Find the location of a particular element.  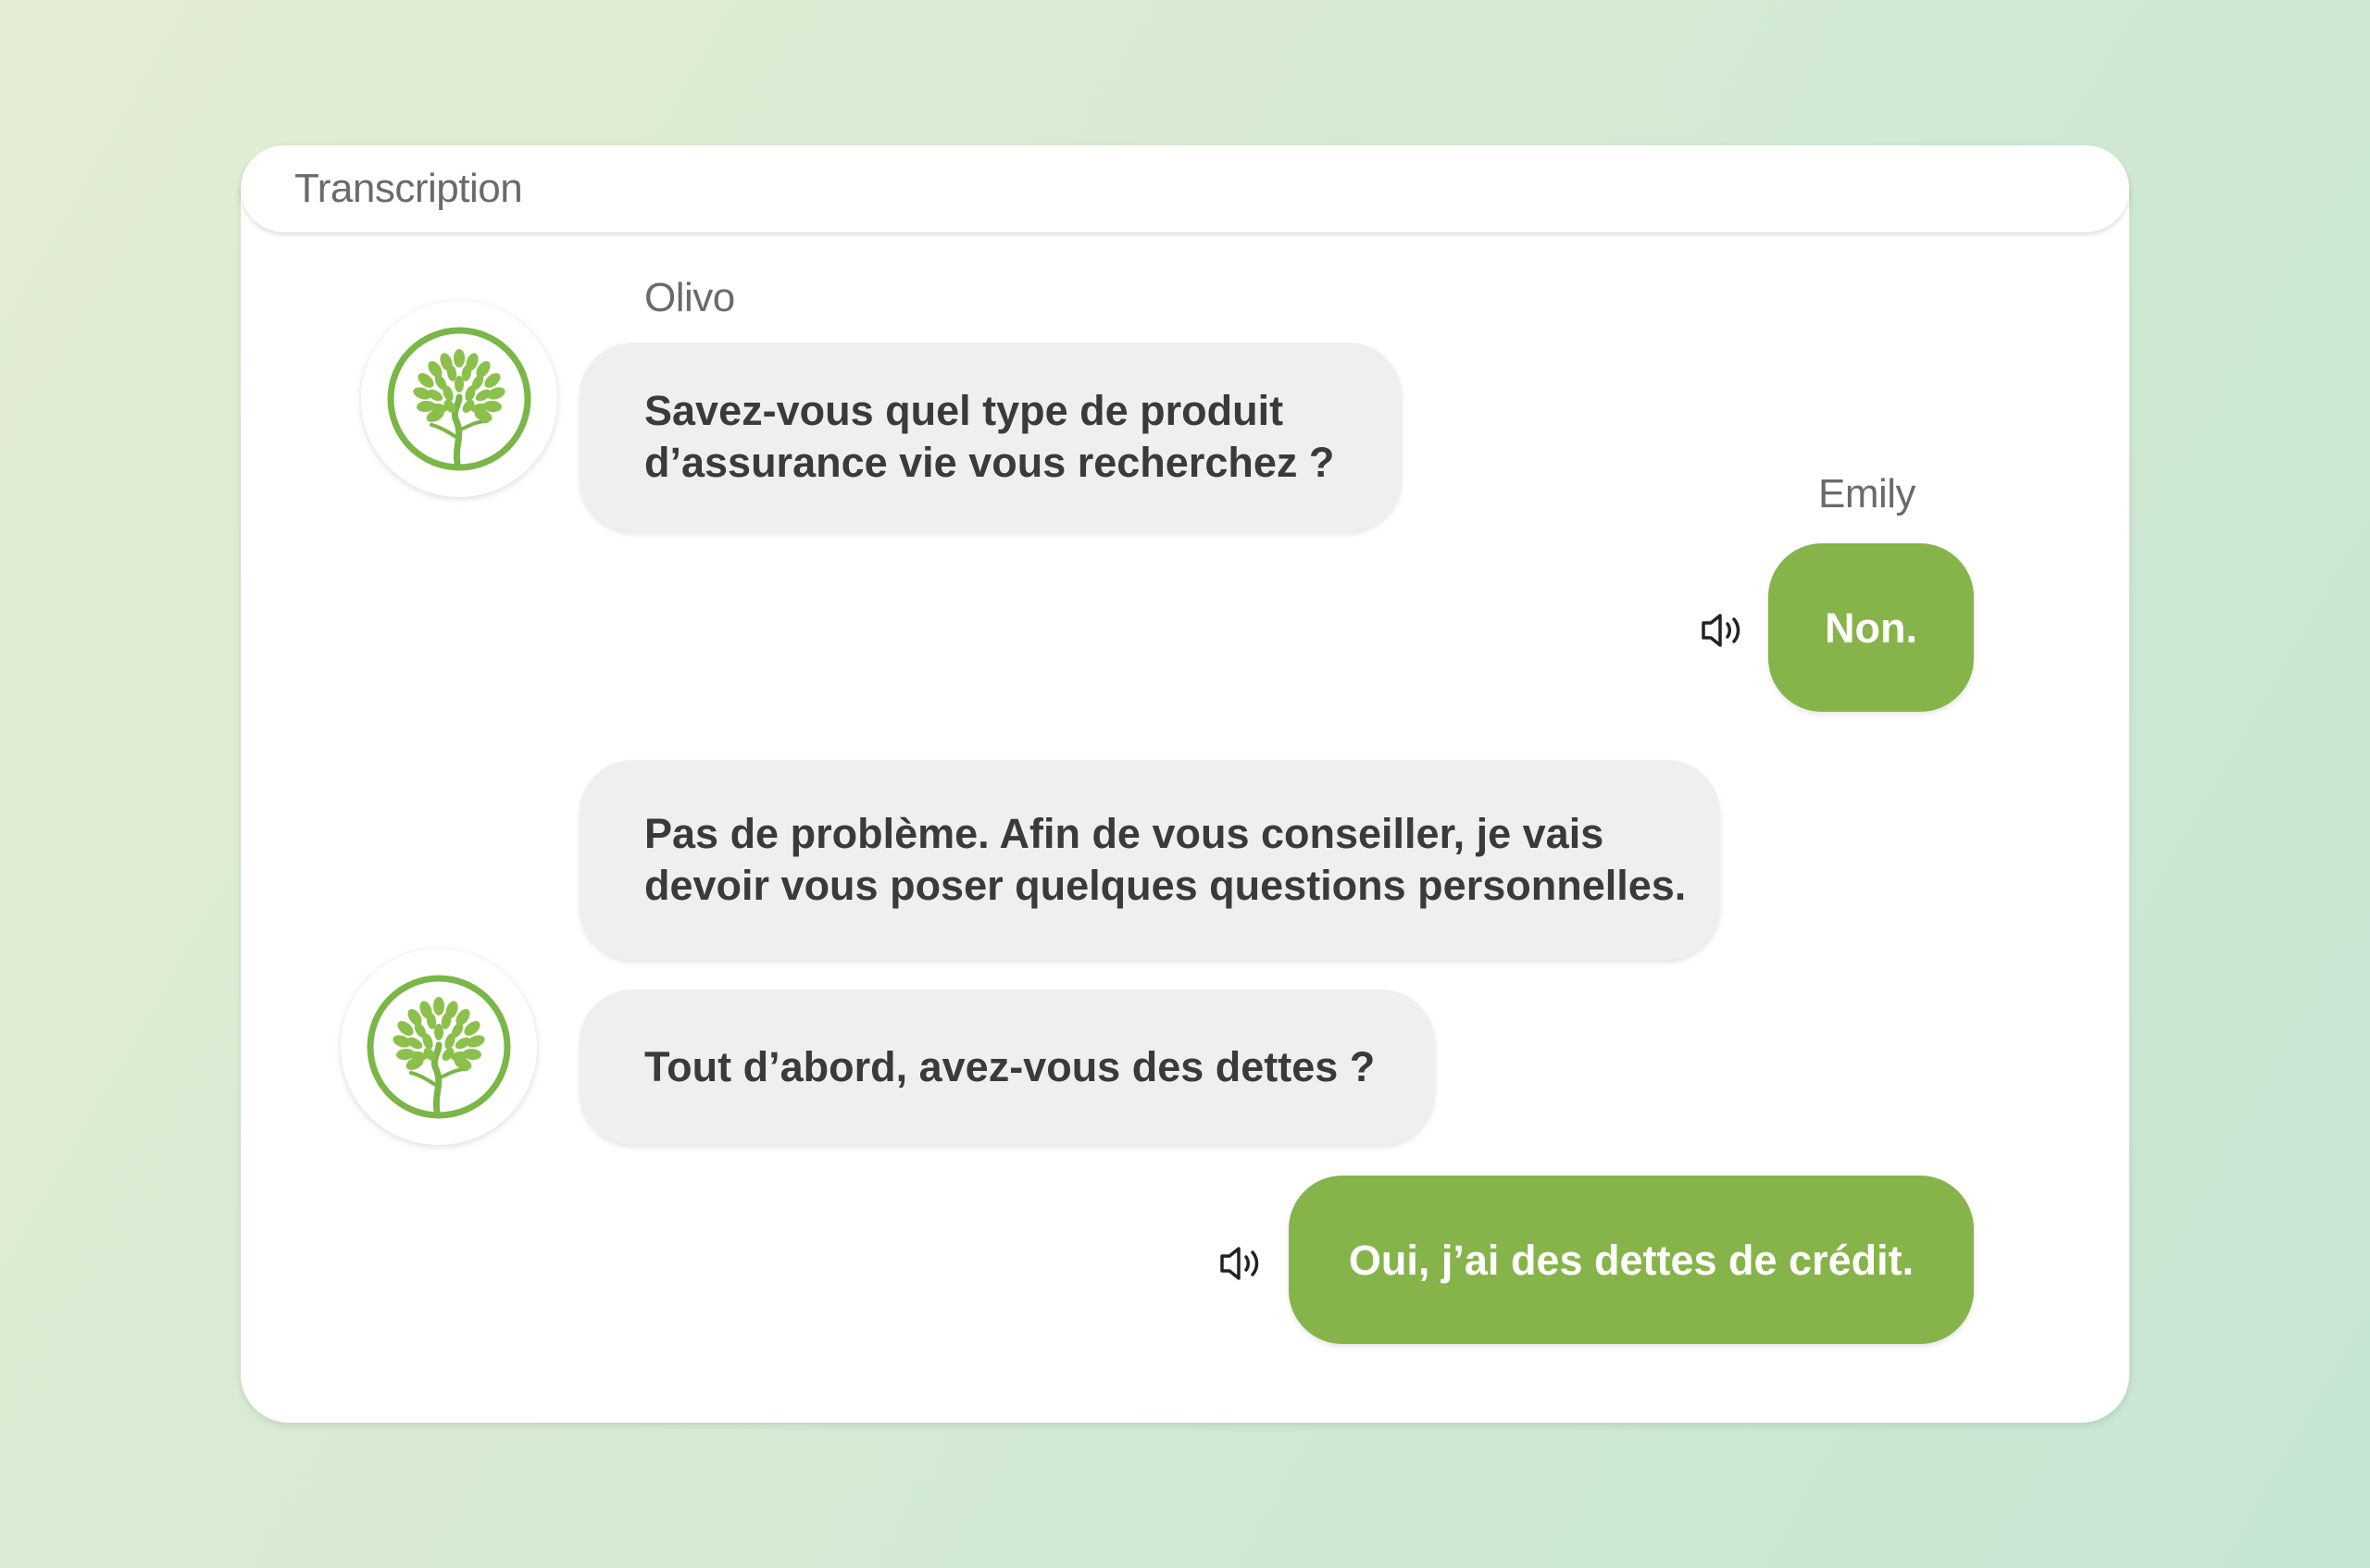

message-line: Oui, j’ai des dettes de crédit. is located at coordinates (1631, 1260).